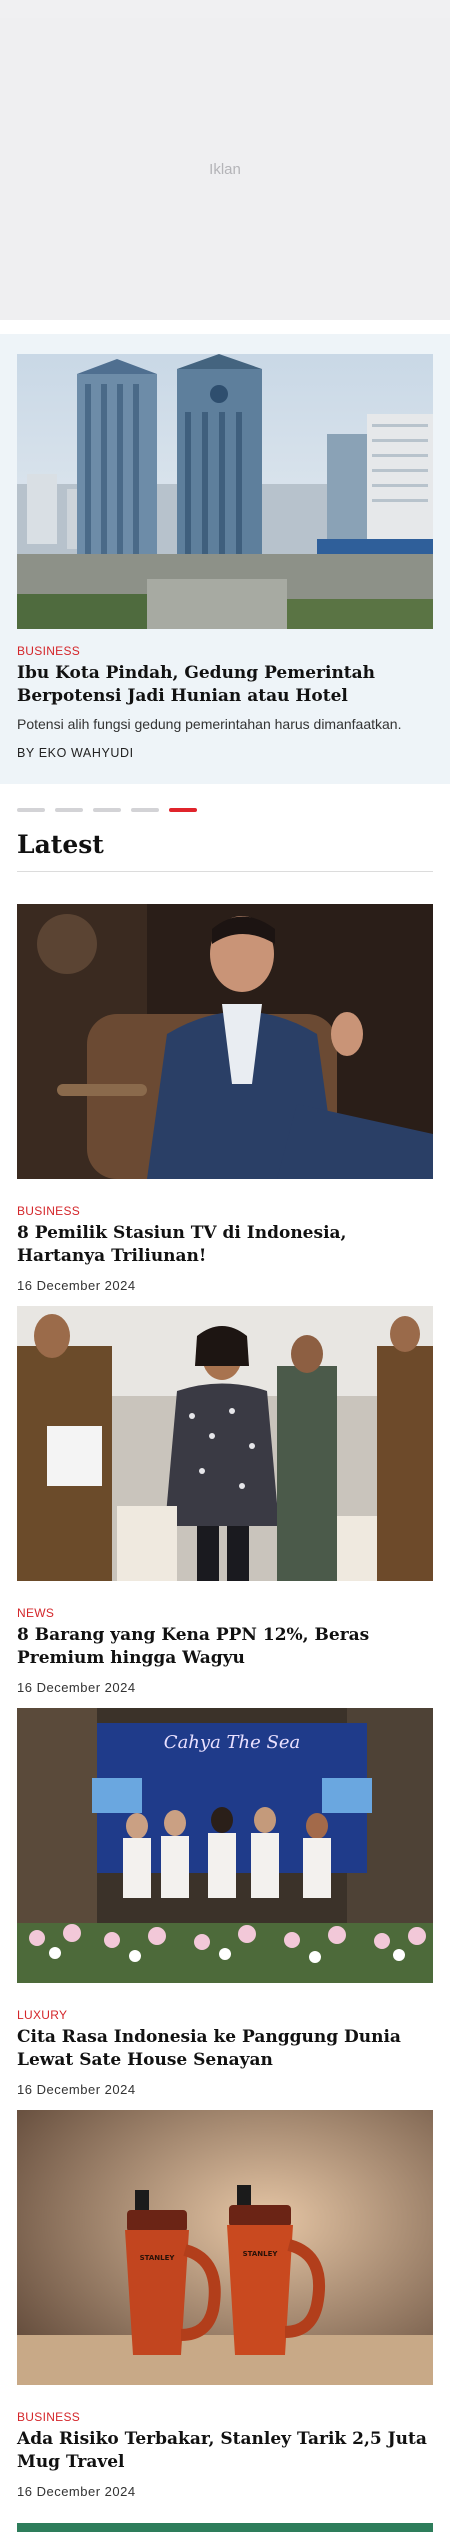 This screenshot has height=2532, width=450. I want to click on carousel-indicator, so click(107, 810).